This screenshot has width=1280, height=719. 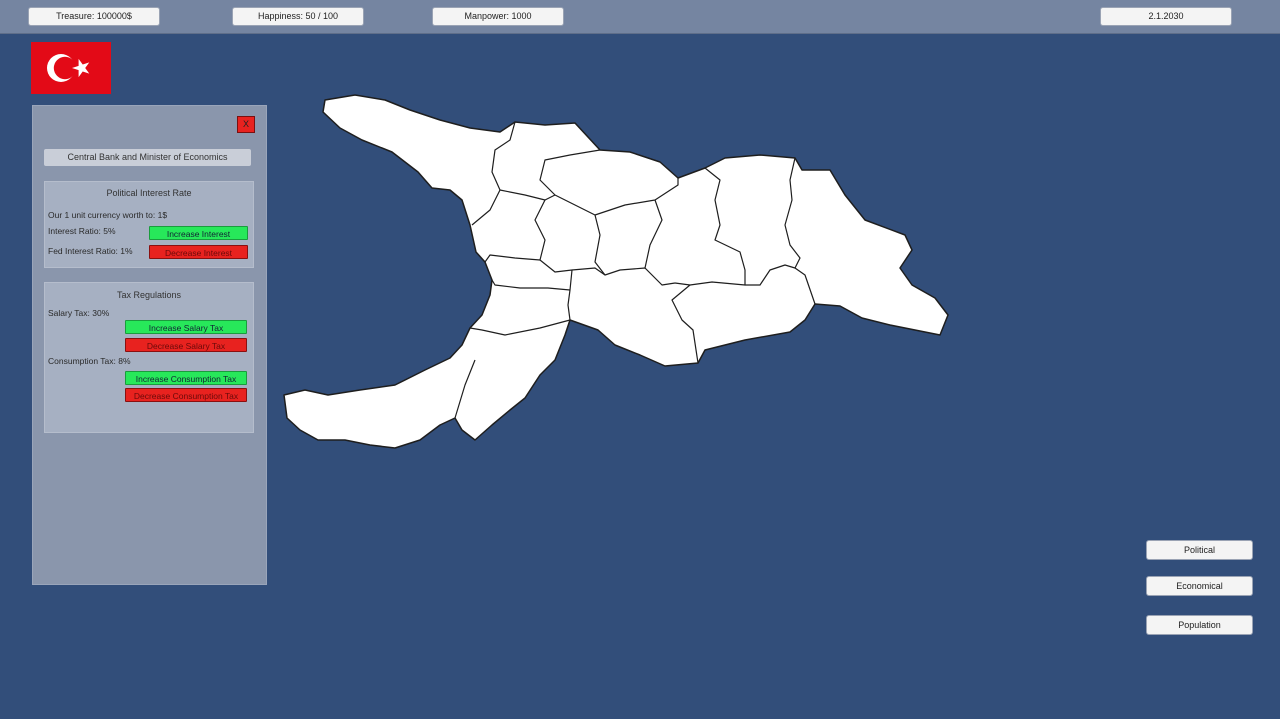 I want to click on political-map-button: Political, so click(x=1199, y=550).